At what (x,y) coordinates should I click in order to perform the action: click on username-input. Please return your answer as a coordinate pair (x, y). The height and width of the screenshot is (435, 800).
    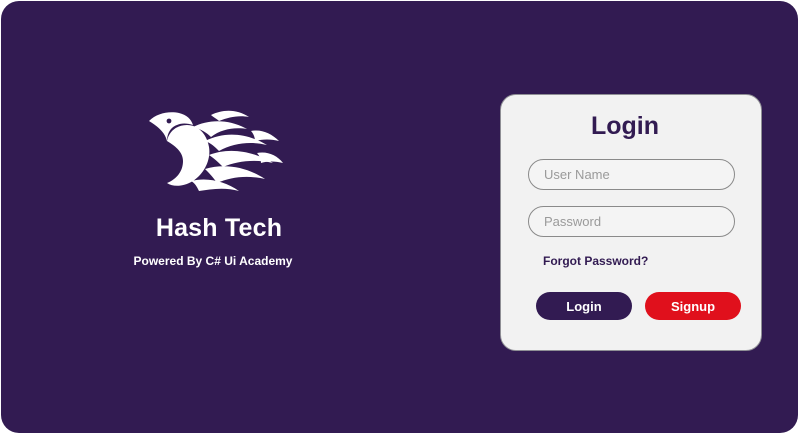
    Looking at the image, I should click on (631, 174).